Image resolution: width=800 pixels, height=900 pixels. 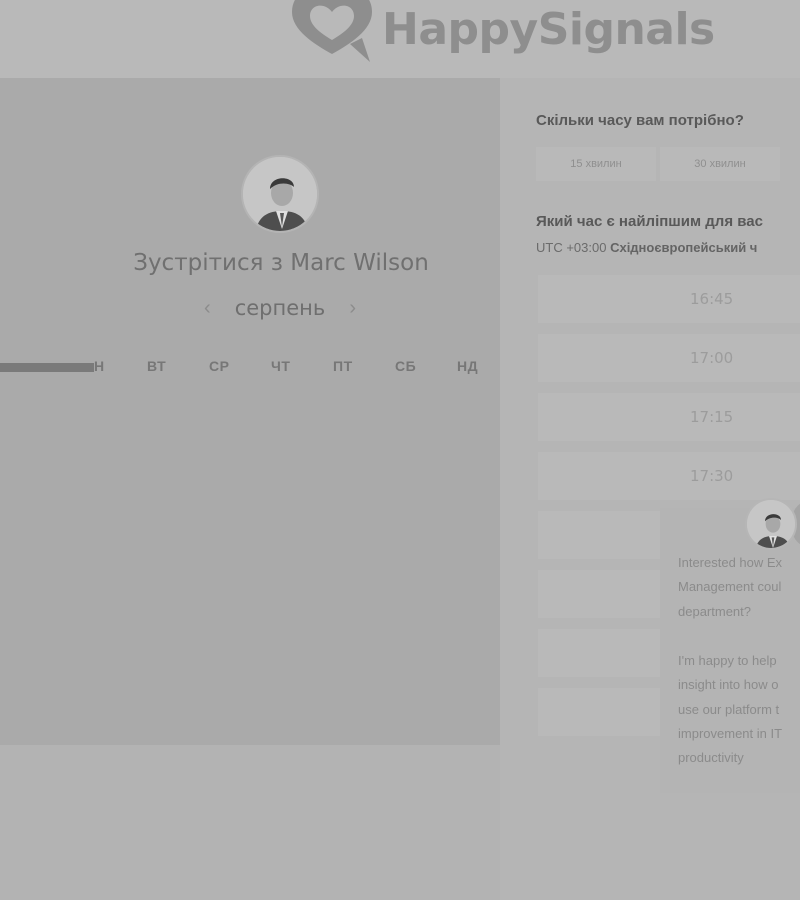 What do you see at coordinates (669, 417) in the screenshot?
I see `time-slot: 17:15` at bounding box center [669, 417].